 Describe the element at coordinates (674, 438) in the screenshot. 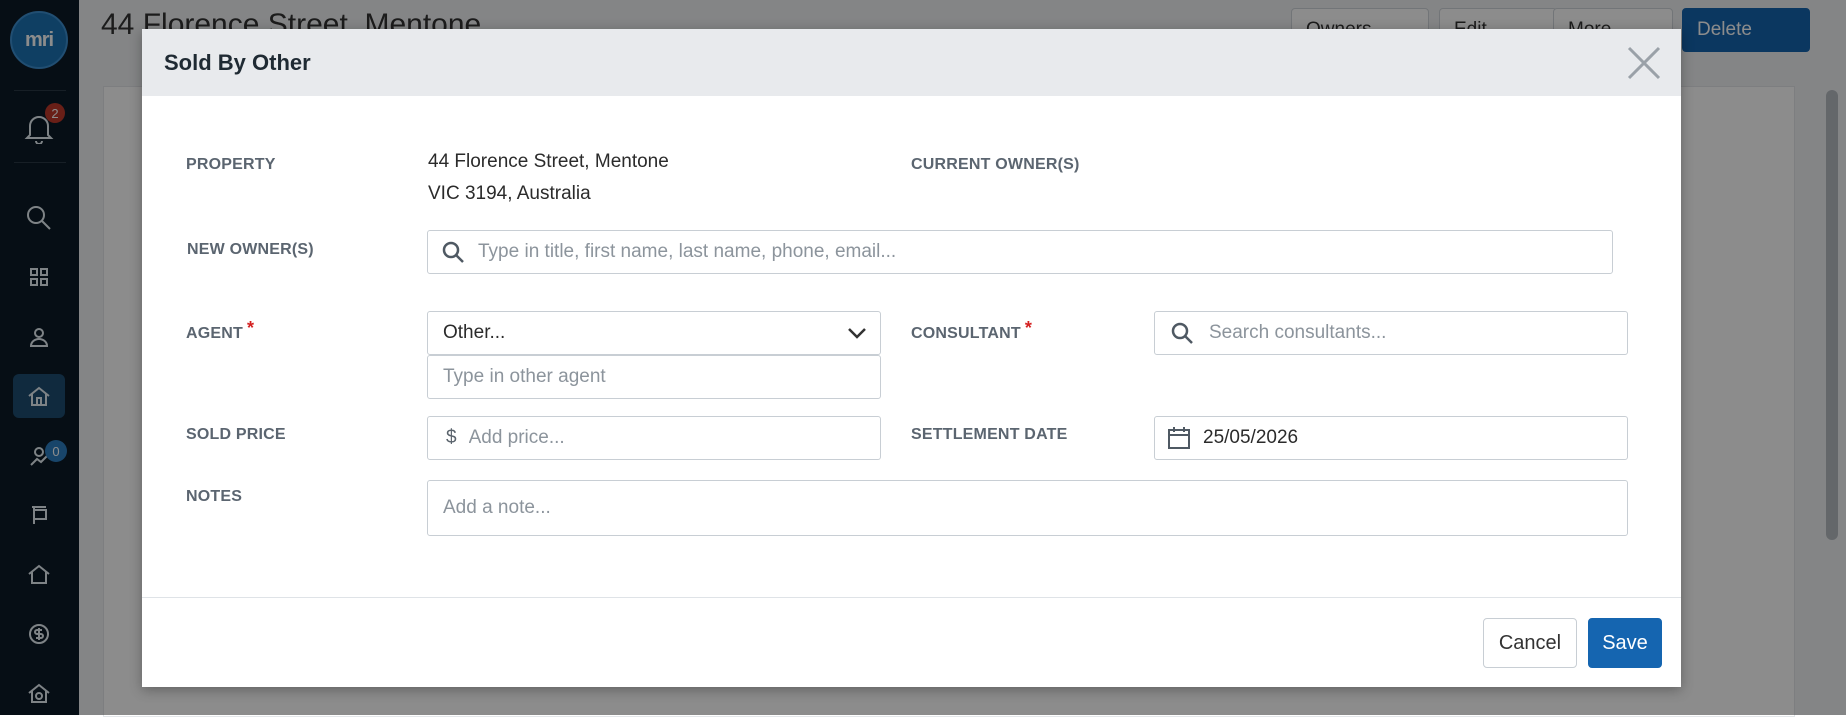

I see `sold-price-input` at that location.